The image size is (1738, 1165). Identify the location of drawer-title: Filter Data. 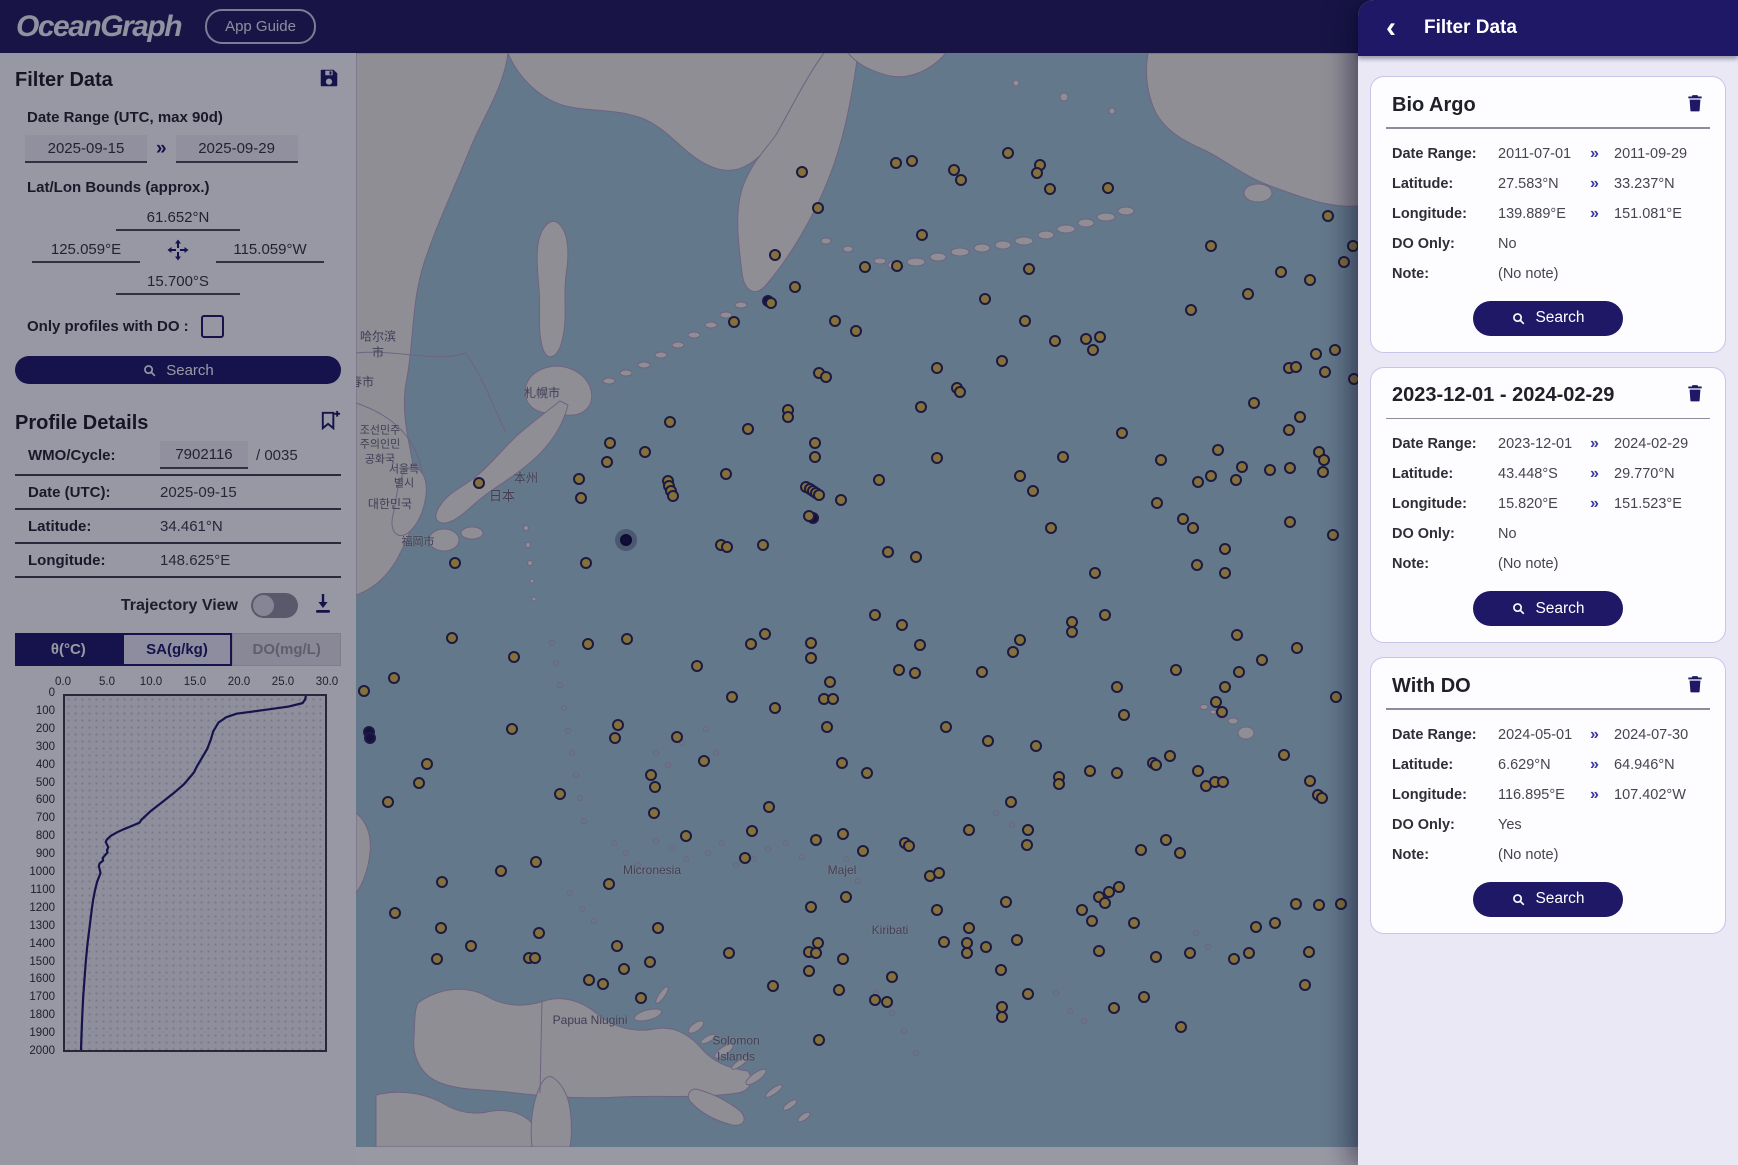
(1470, 27).